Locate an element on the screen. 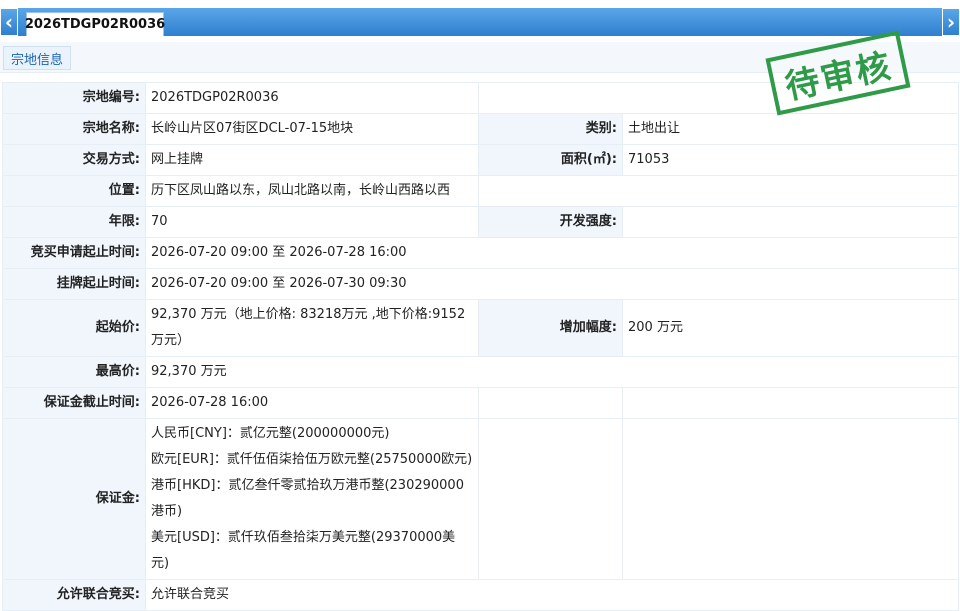 This screenshot has height=611, width=960. location-label: 位置: is located at coordinates (74, 191).